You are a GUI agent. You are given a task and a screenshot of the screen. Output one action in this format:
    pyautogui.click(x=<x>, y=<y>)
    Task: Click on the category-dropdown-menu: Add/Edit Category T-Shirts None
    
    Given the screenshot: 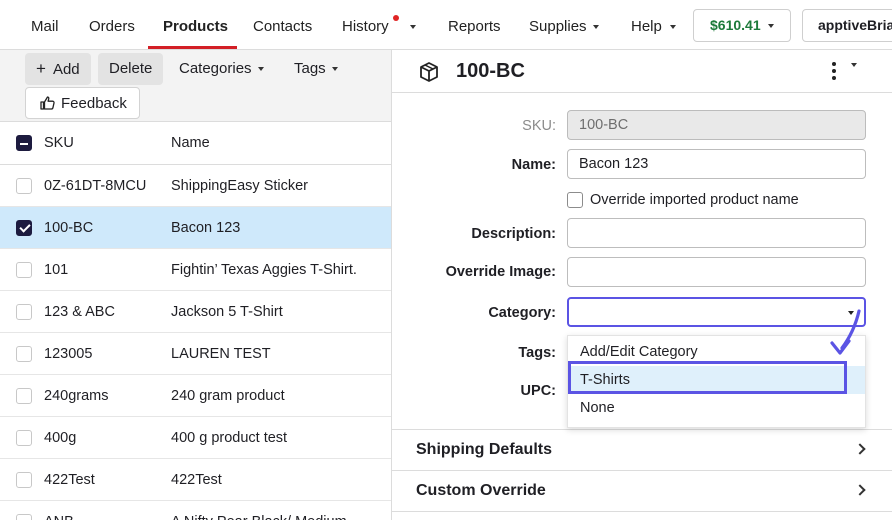 What is the action you would take?
    pyautogui.click(x=716, y=381)
    